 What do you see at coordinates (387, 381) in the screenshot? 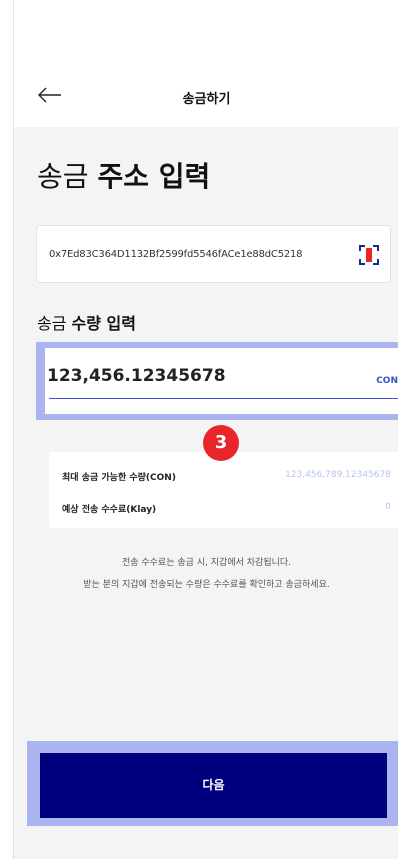
I see `amount-unit: CON` at bounding box center [387, 381].